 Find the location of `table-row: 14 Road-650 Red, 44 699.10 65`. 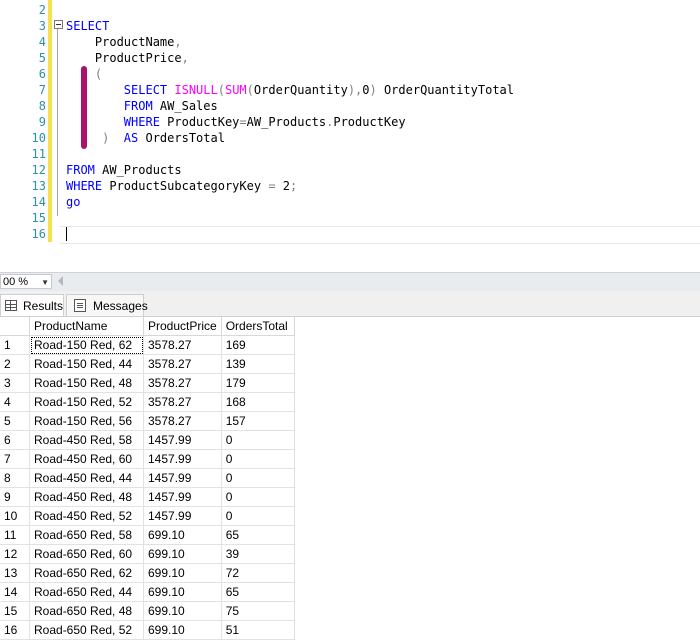

table-row: 14 Road-650 Red, 44 699.10 65 is located at coordinates (147, 592).